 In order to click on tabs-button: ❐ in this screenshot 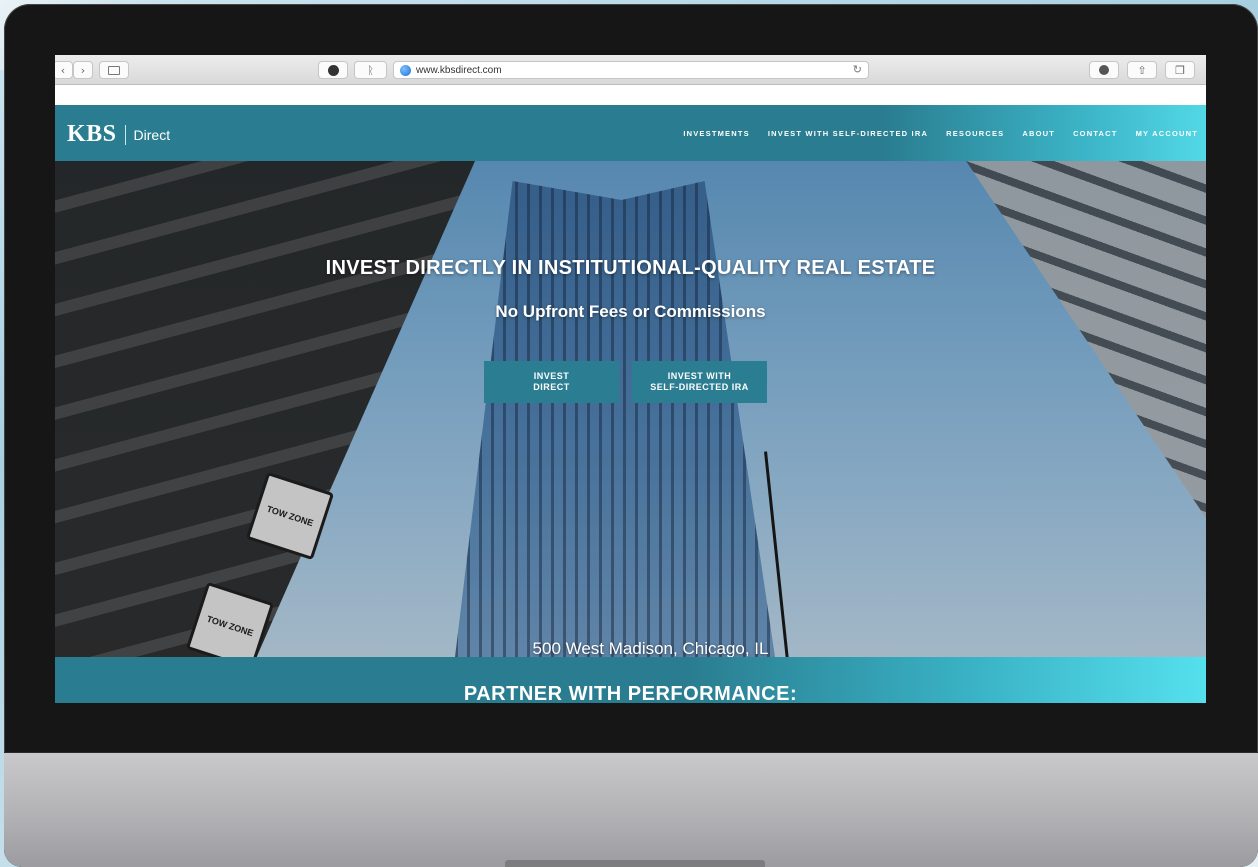, I will do `click(1180, 70)`.